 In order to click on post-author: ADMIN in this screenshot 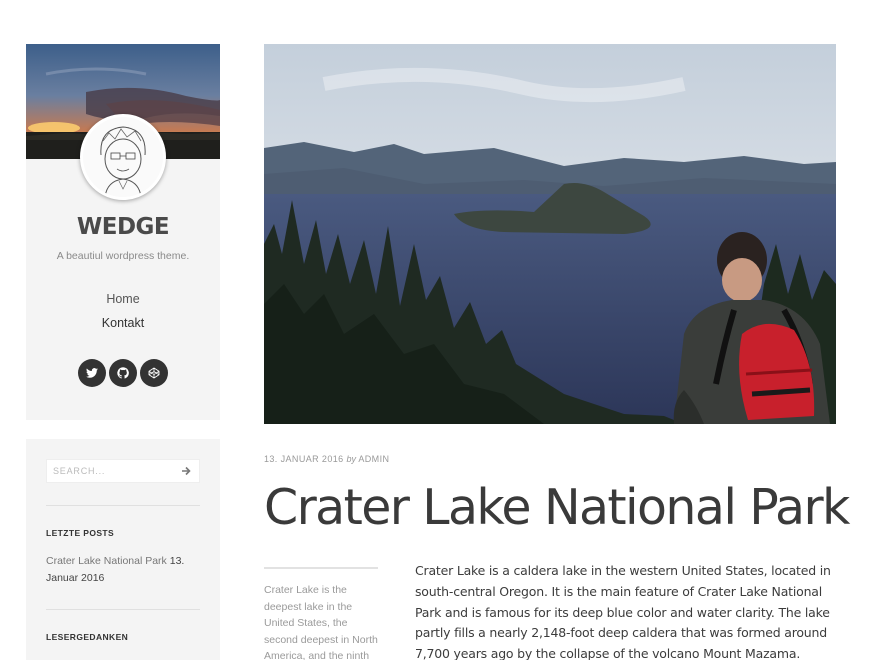, I will do `click(373, 459)`.